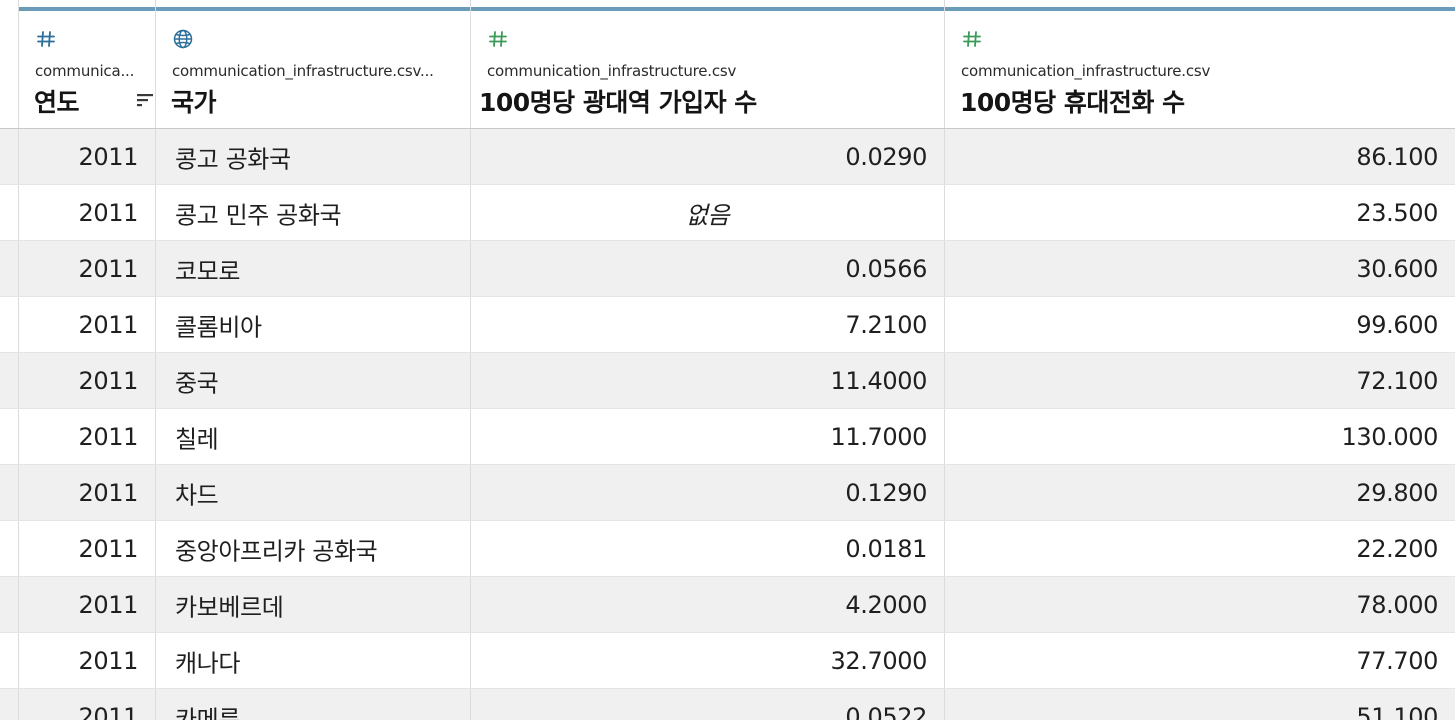  What do you see at coordinates (1200, 156) in the screenshot?
I see `cell-mobile: 86.100` at bounding box center [1200, 156].